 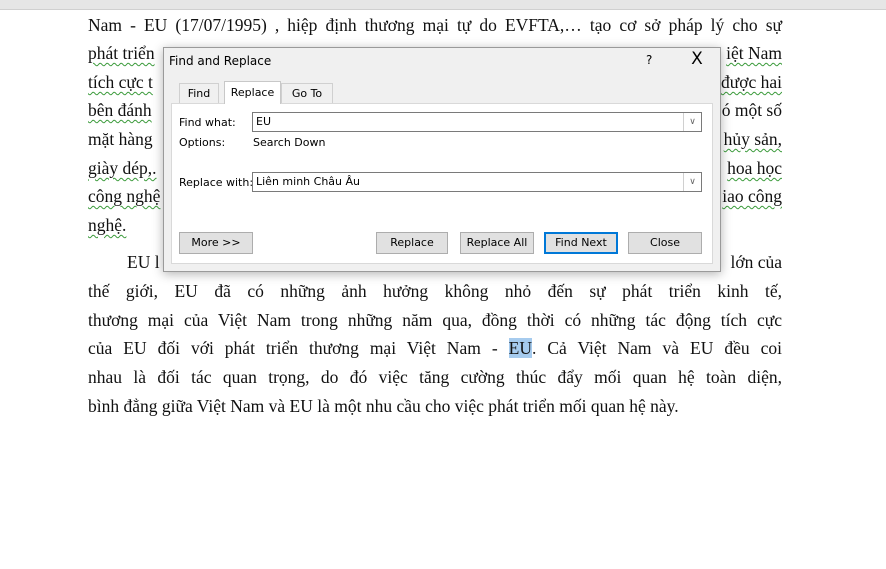 I want to click on doc-line: EU l, so click(x=143, y=262).